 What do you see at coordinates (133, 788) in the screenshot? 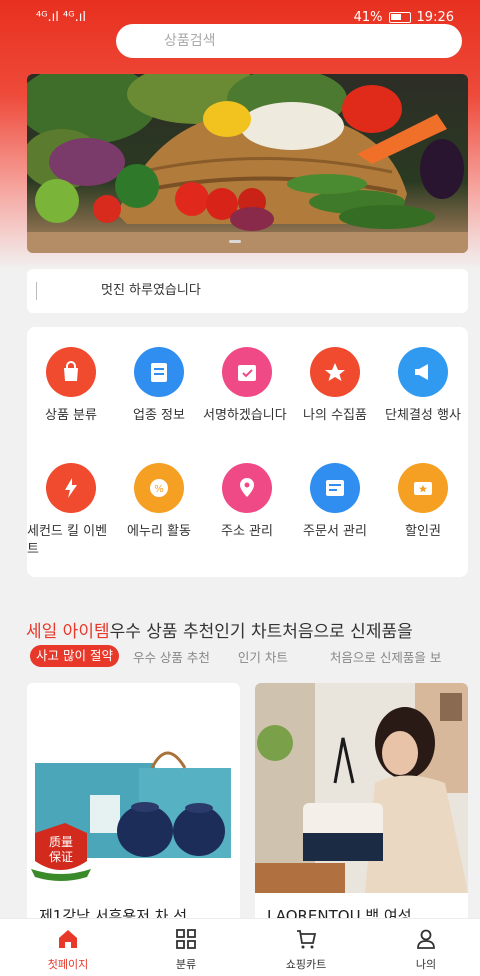
I see `product-image-tea-set: 质量 保证` at bounding box center [133, 788].